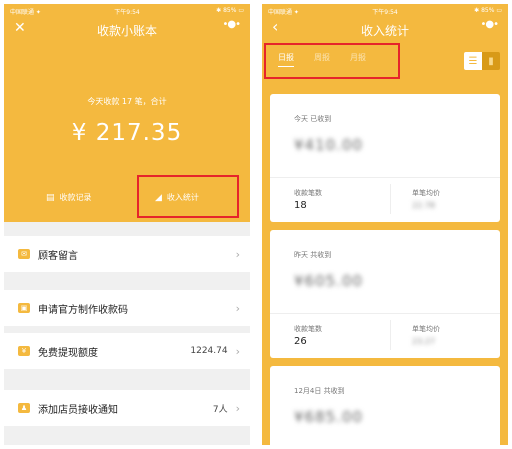 Image resolution: width=512 pixels, height=449 pixels. What do you see at coordinates (385, 405) in the screenshot?
I see `daily-card-dec4: 12月4日 共收到 ¥685.00` at bounding box center [385, 405].